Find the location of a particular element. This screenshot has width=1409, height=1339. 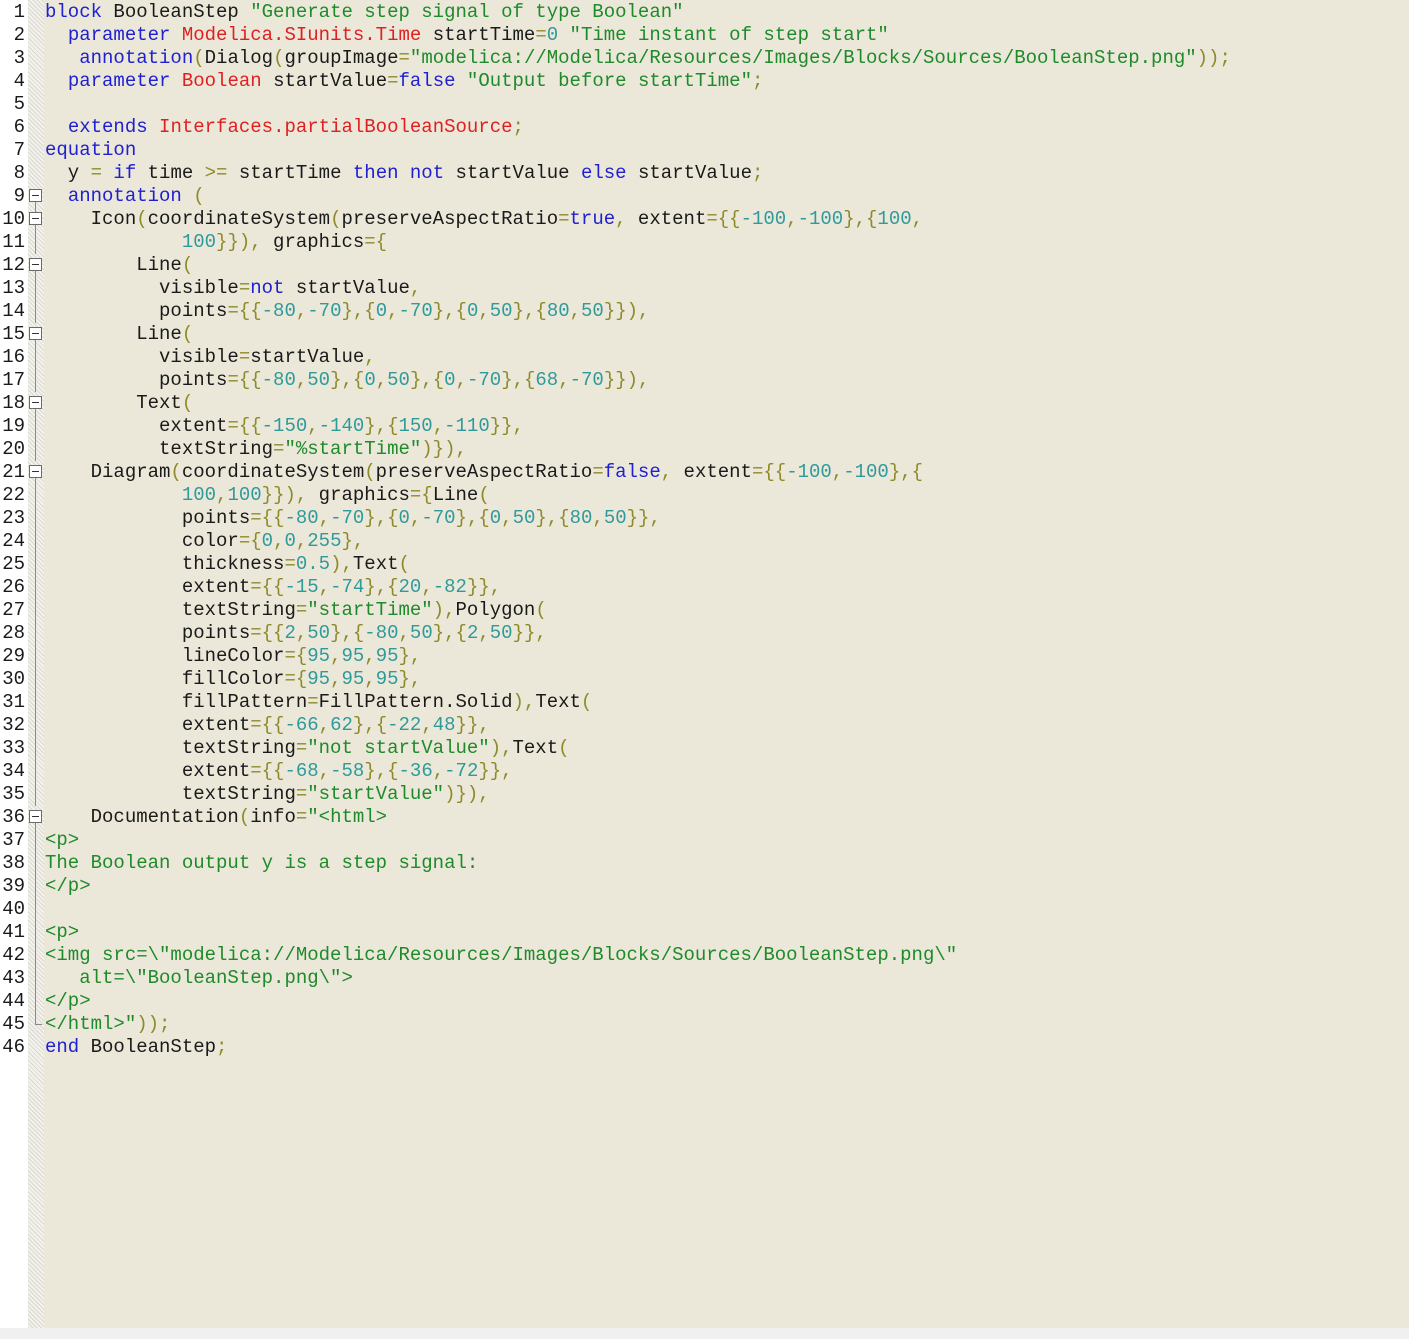

code-token: not is located at coordinates (427, 173).